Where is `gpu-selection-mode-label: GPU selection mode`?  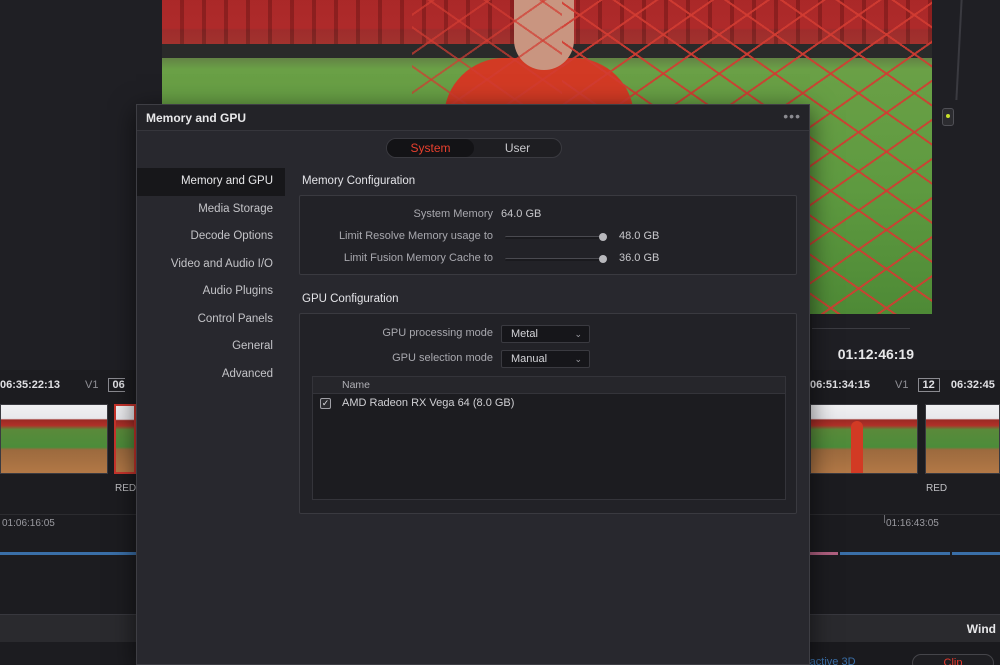
gpu-selection-mode-label: GPU selection mode is located at coordinates (442, 358).